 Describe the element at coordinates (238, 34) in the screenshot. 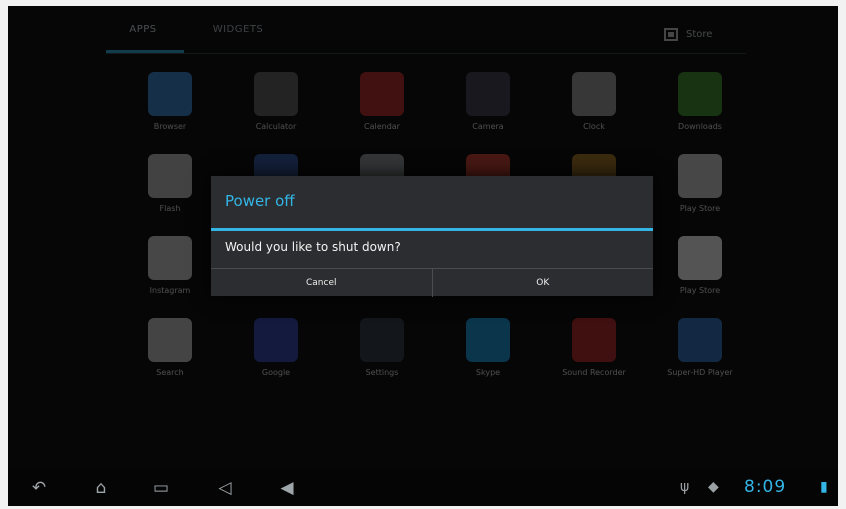

I see `tab-widgets: WIDGETS` at that location.